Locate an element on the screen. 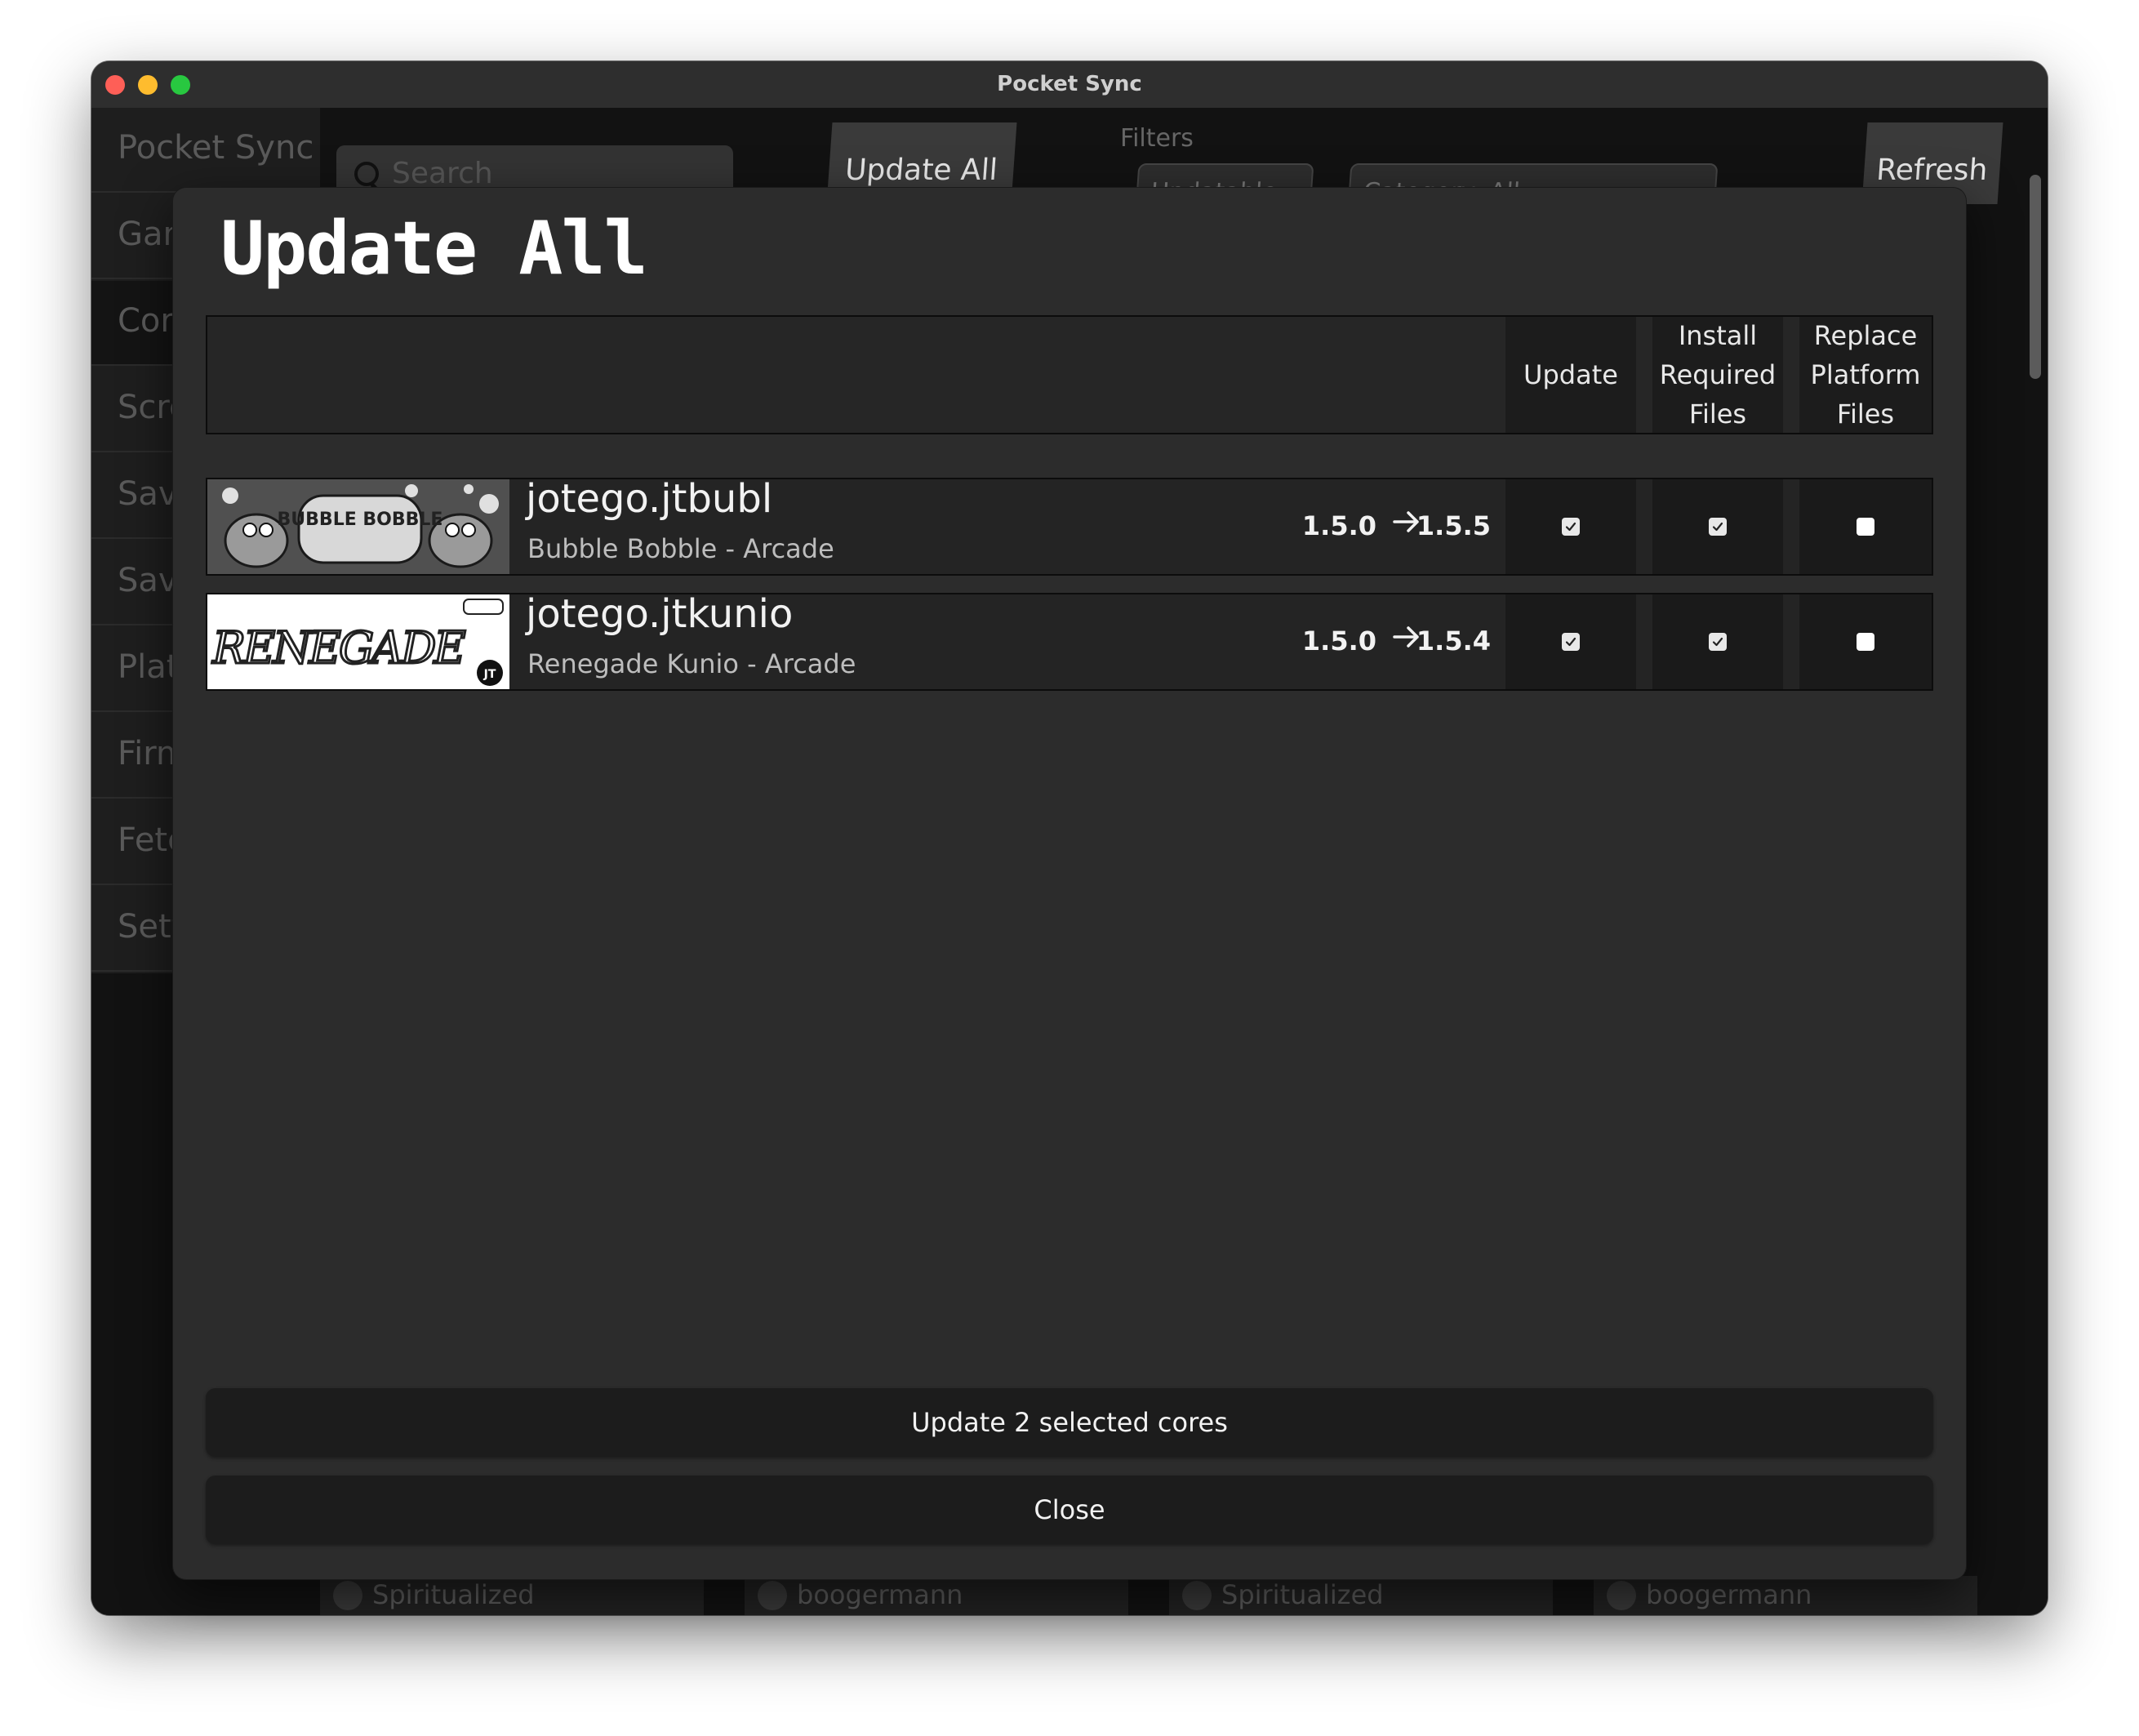  dialog-title: Update All is located at coordinates (434, 249).